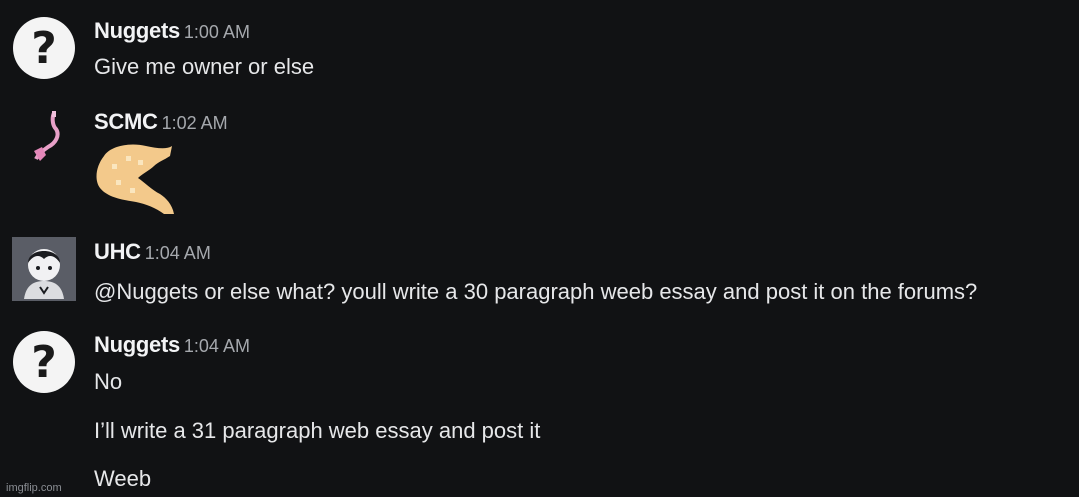 Image resolution: width=1079 pixels, height=497 pixels. I want to click on pink-hook-icon, so click(44, 139).